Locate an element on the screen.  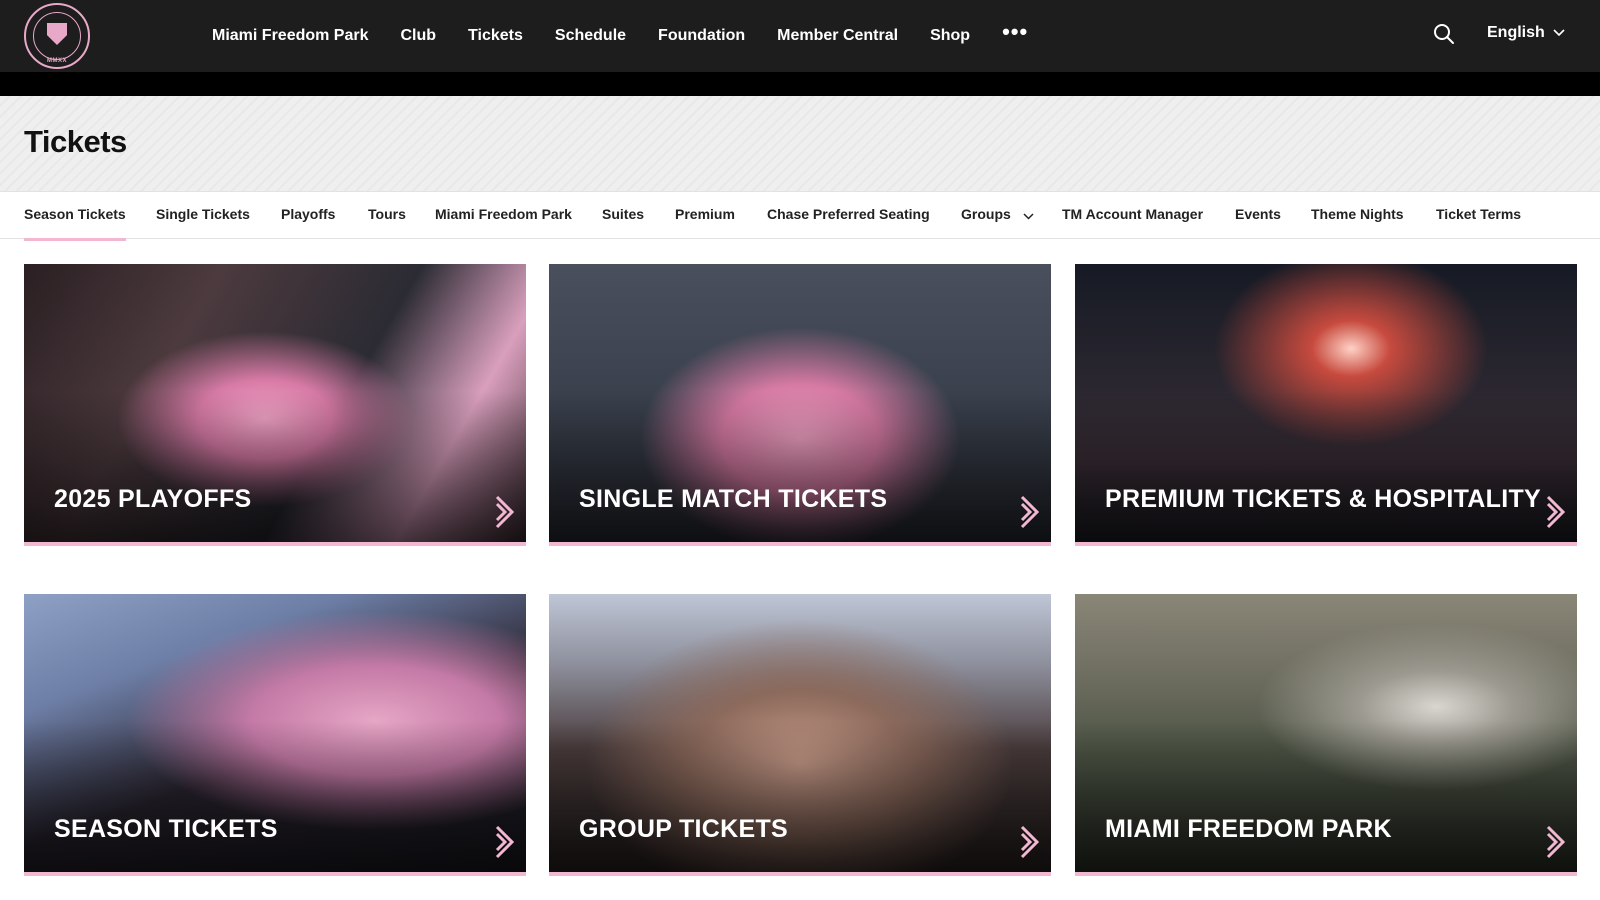
card-single-match-tickets: SINGLE MATCH TICKETS is located at coordinates (800, 405).